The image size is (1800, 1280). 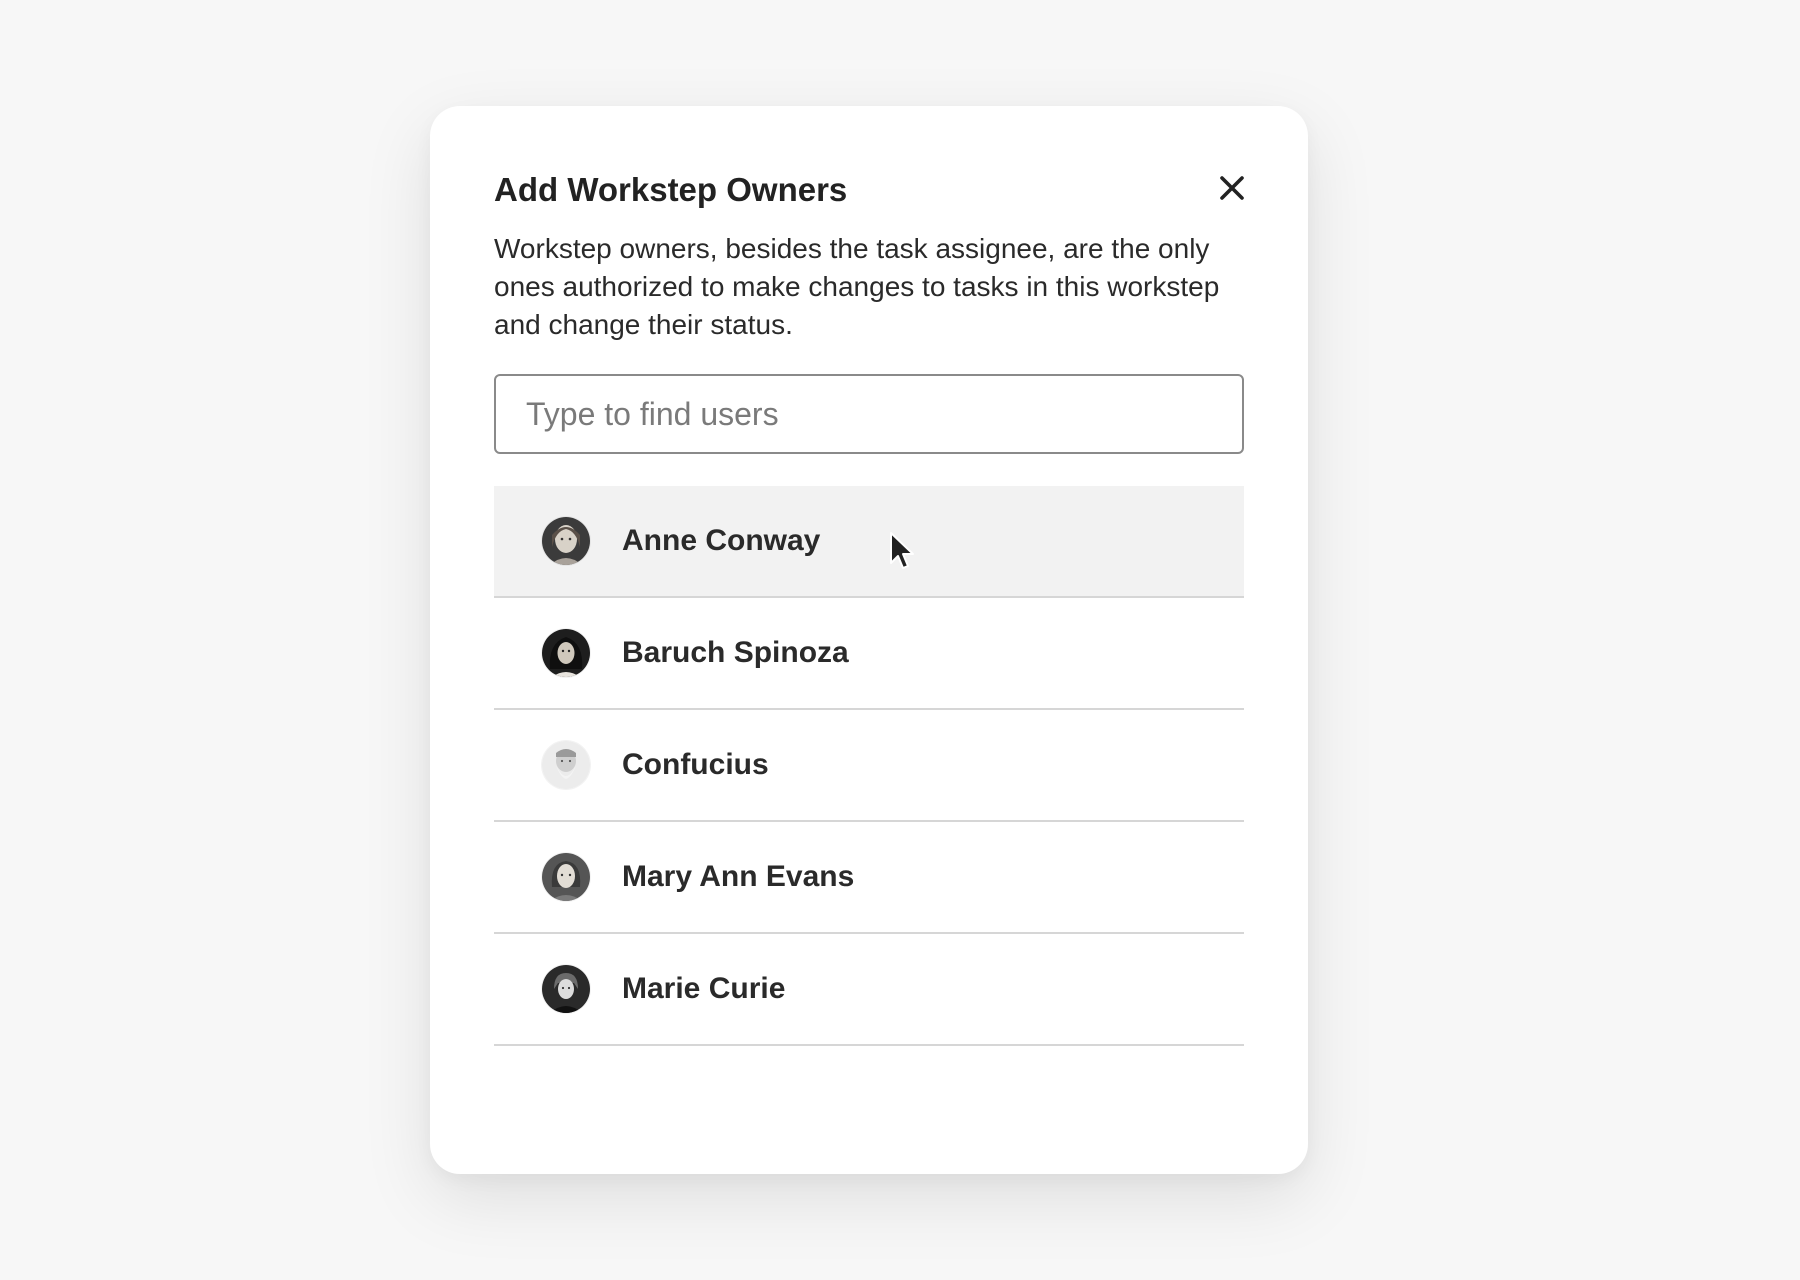 What do you see at coordinates (869, 990) in the screenshot?
I see `user-row-marie-curie: Marie Curie` at bounding box center [869, 990].